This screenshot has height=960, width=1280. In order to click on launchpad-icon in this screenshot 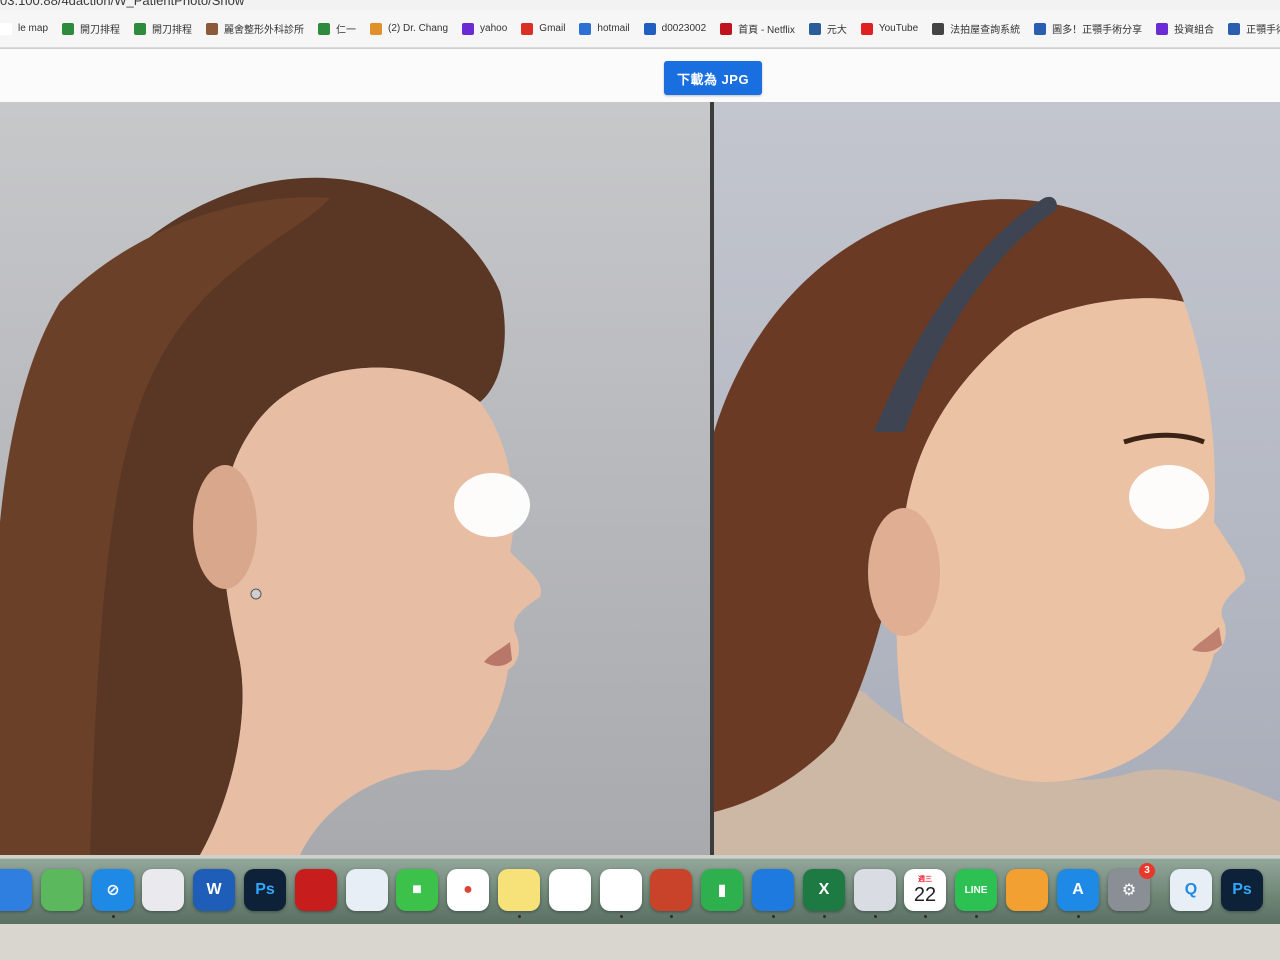, I will do `click(163, 890)`.